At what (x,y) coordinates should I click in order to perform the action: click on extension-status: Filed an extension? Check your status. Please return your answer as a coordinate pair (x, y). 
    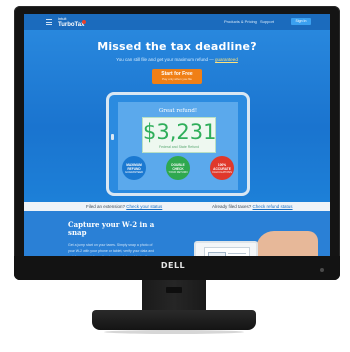
    Looking at the image, I should click on (124, 206).